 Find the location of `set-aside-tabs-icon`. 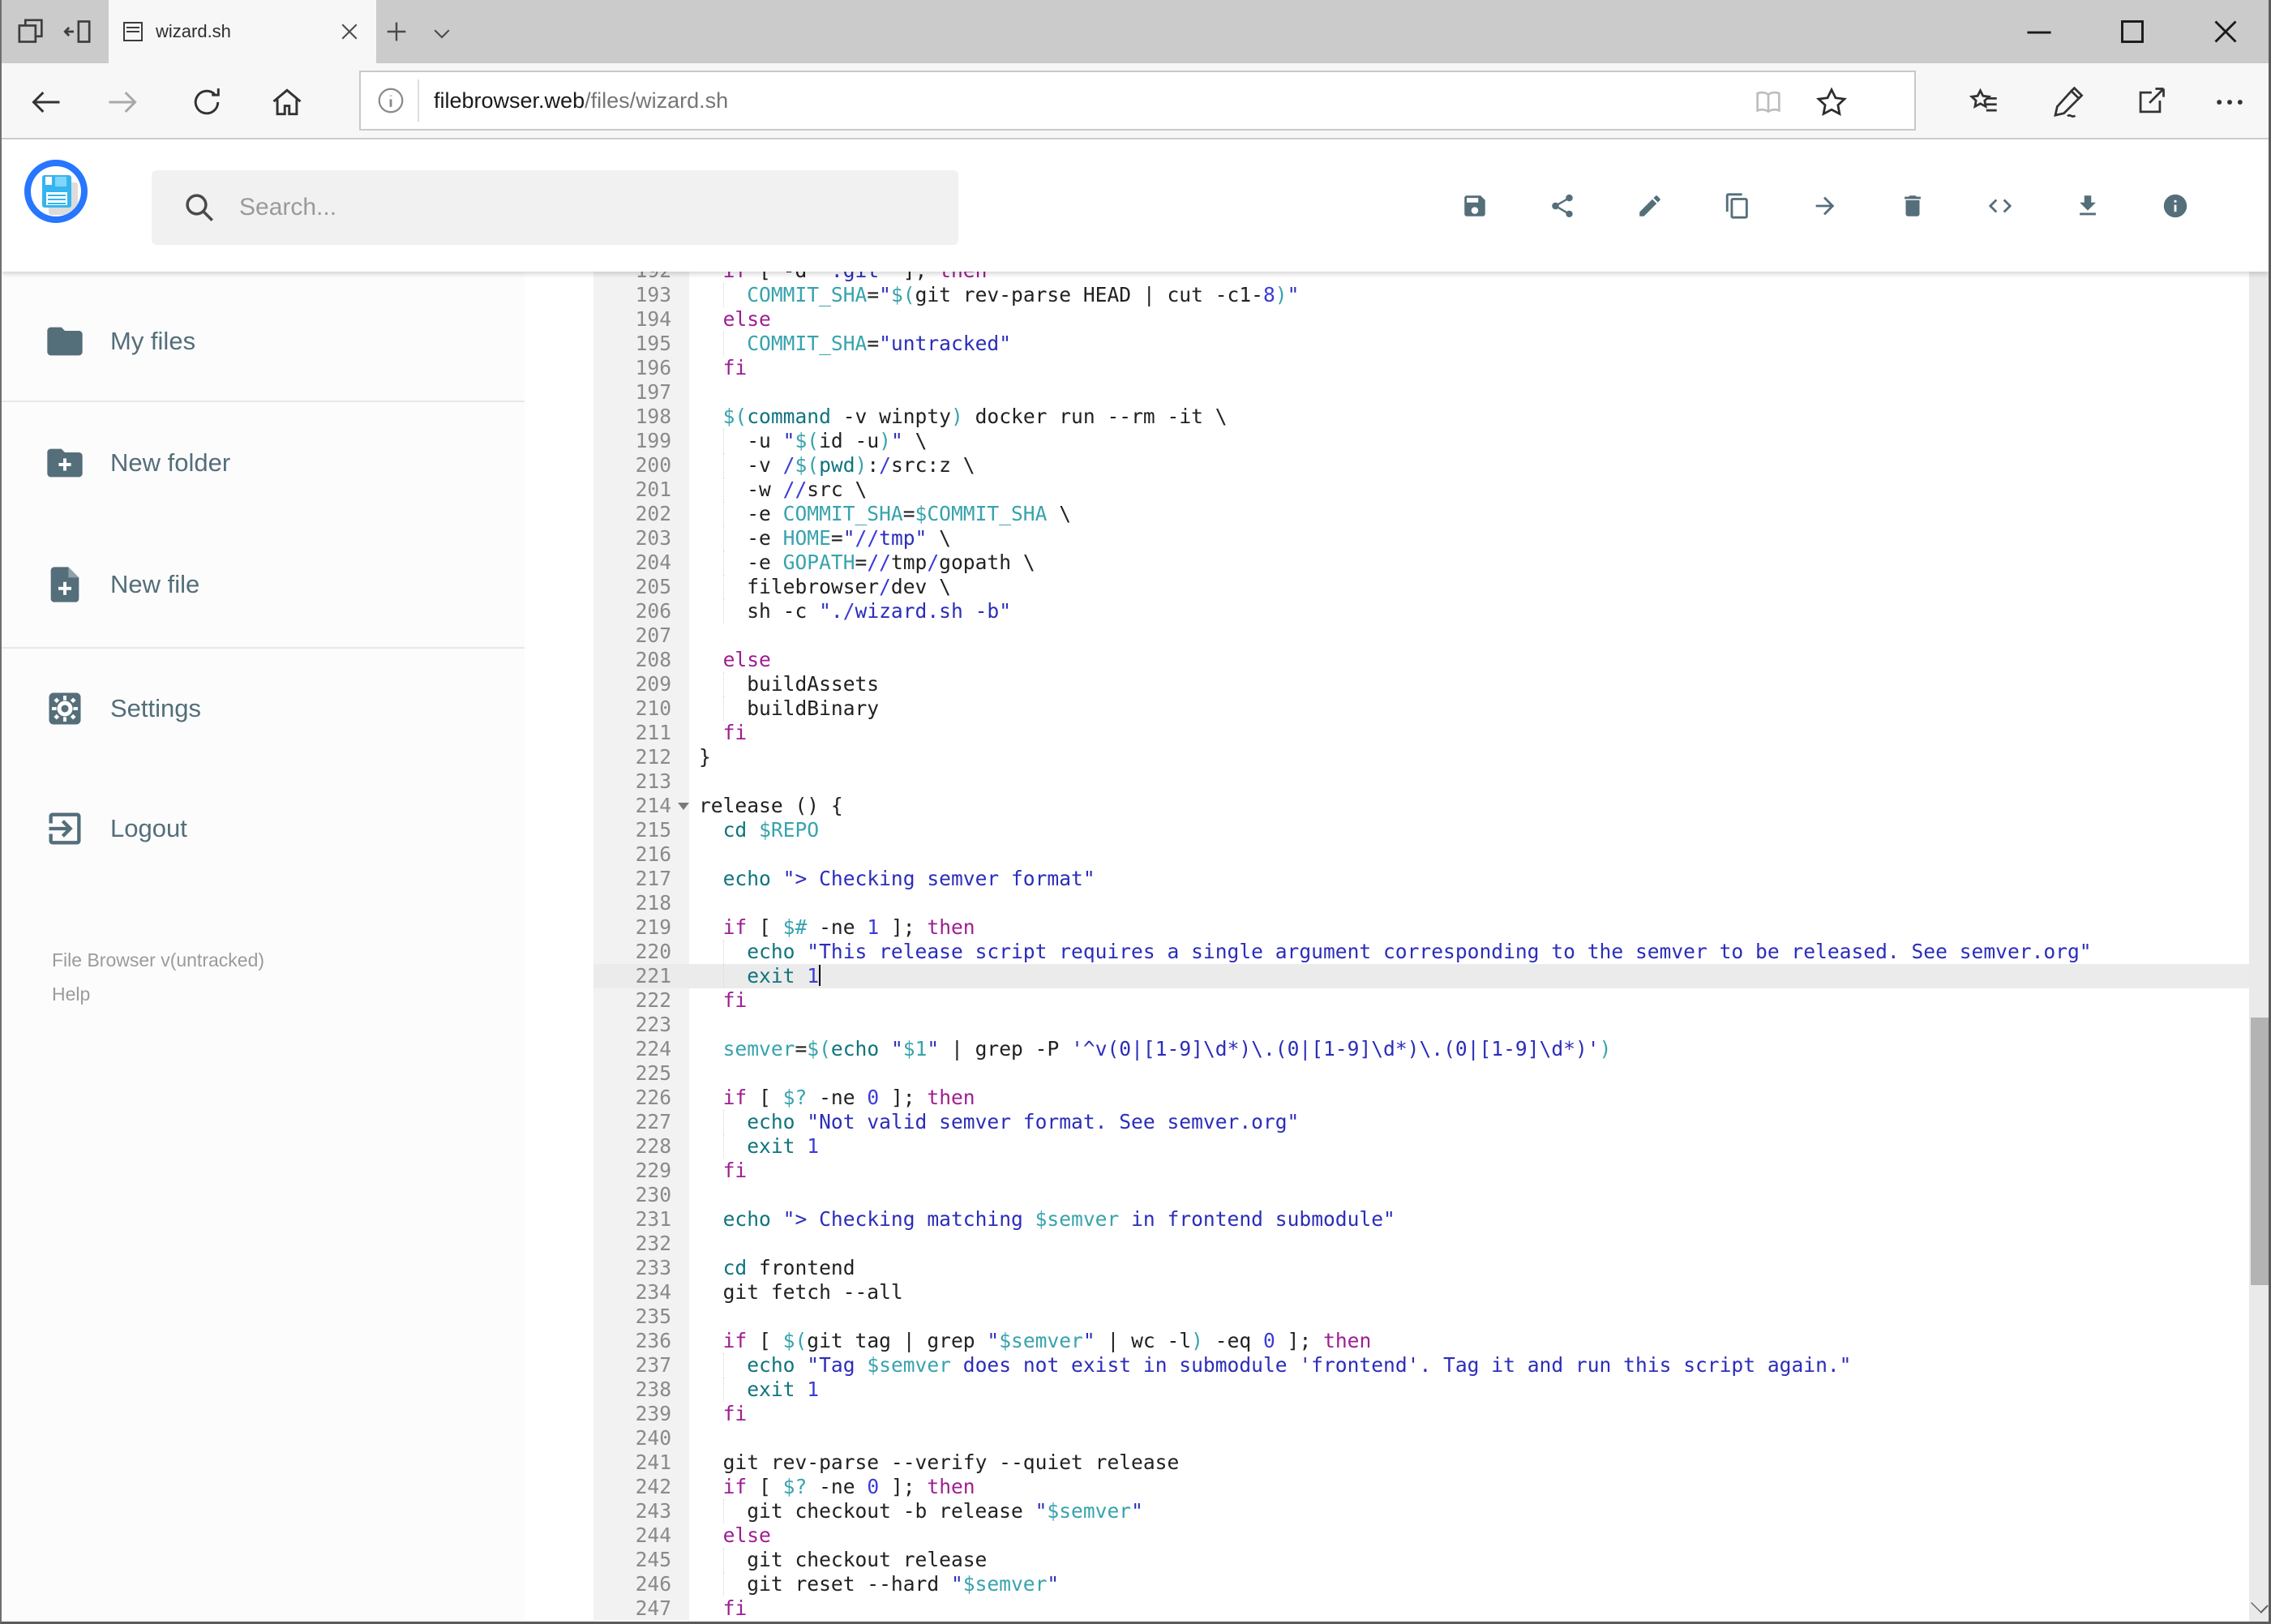

set-aside-tabs-icon is located at coordinates (78, 32).